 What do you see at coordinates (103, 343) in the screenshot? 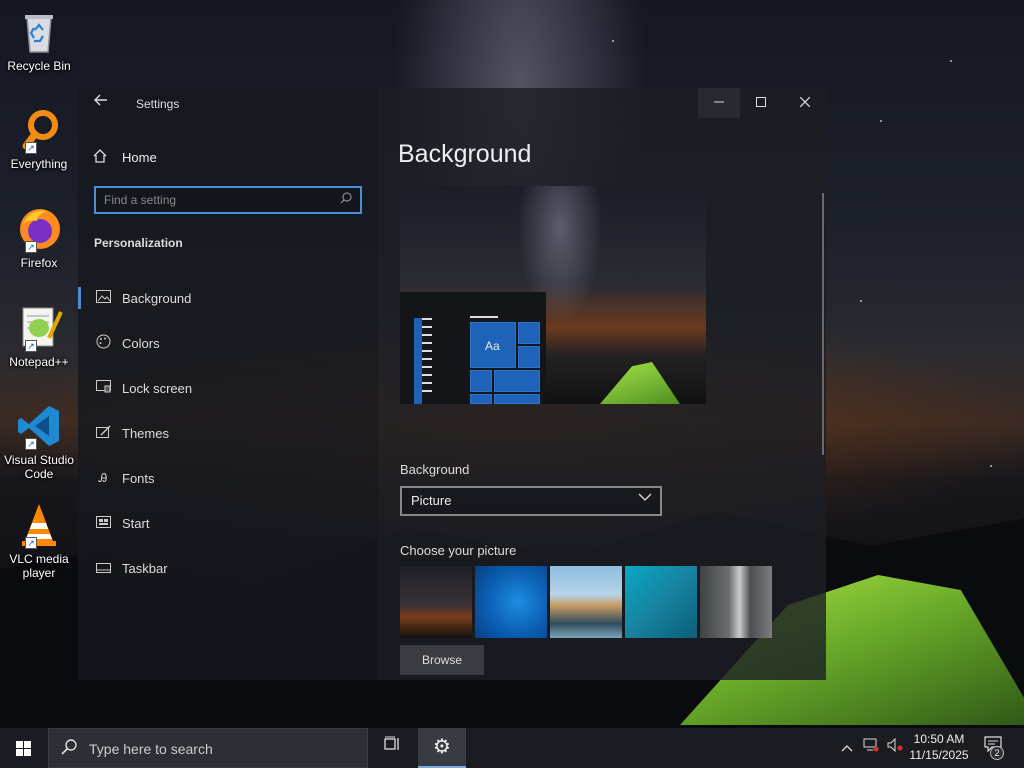
I see `palette-icon` at bounding box center [103, 343].